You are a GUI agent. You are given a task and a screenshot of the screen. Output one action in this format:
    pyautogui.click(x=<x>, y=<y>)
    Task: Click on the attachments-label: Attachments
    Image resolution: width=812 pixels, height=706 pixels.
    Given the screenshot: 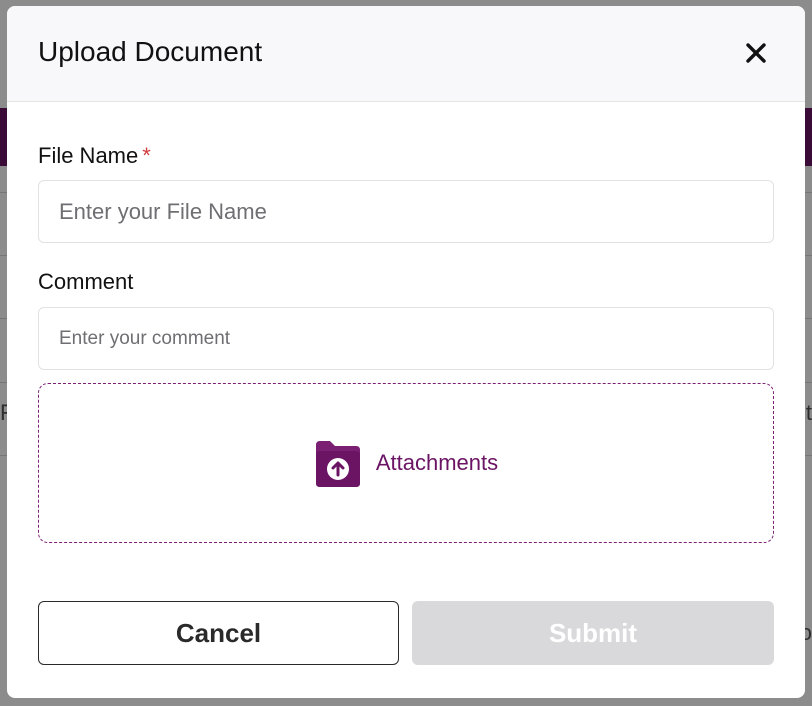 What is the action you would take?
    pyautogui.click(x=437, y=462)
    